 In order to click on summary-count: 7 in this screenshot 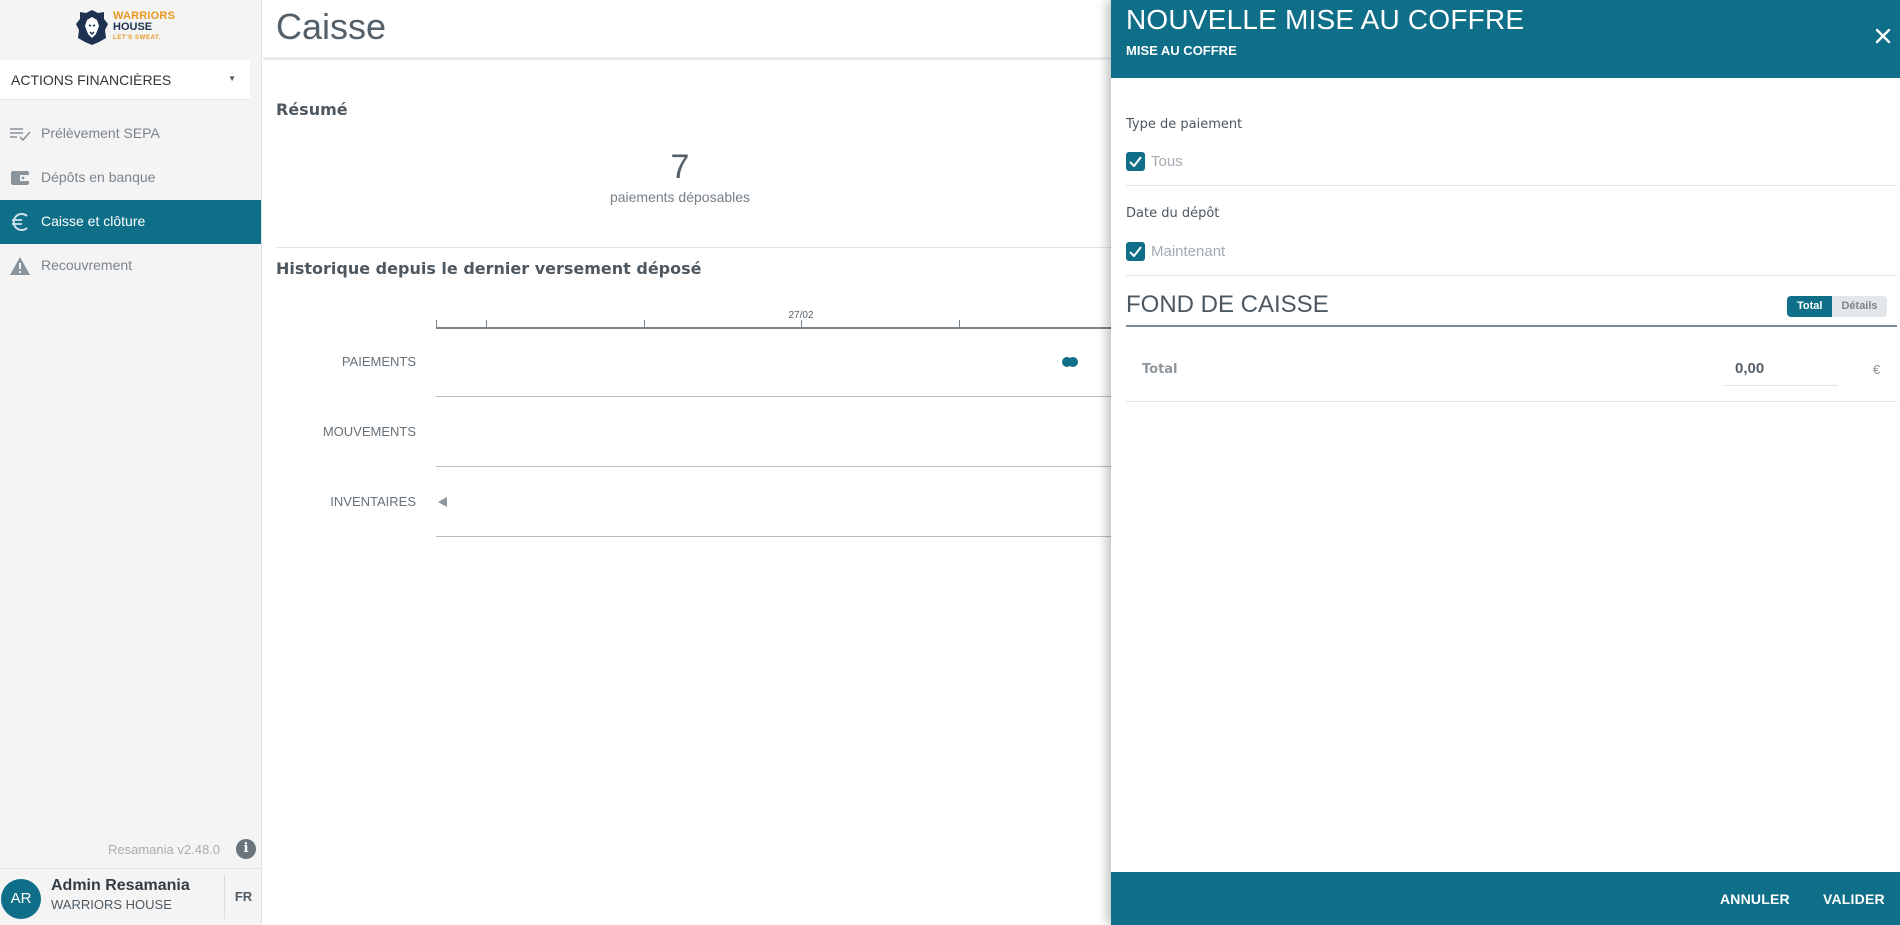, I will do `click(680, 167)`.